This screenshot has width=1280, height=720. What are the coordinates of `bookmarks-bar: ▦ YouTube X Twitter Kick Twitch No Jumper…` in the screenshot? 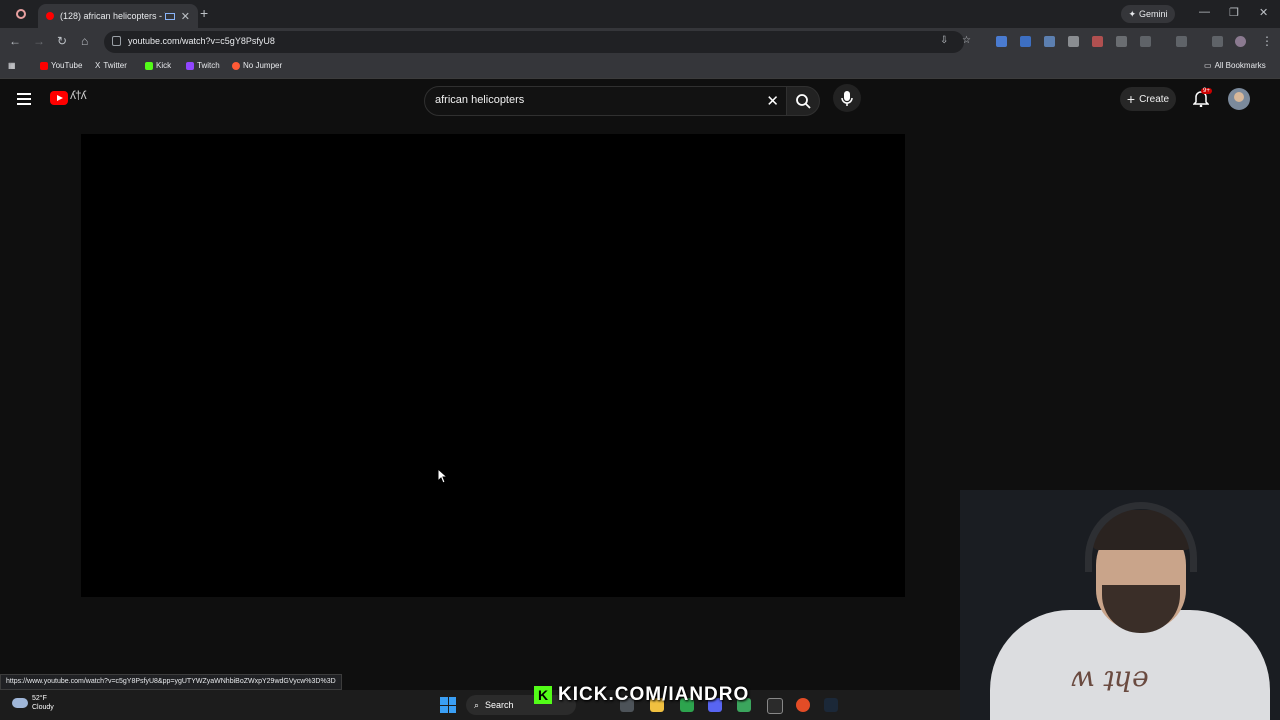 It's located at (640, 67).